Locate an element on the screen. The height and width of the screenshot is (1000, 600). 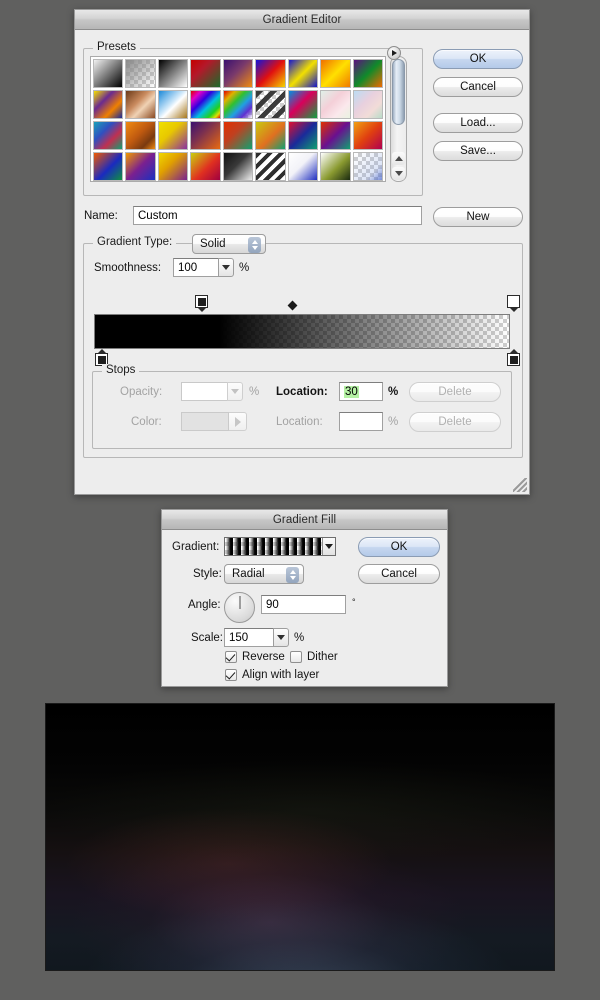
gradient-type-stepper-icon is located at coordinates (254, 245).